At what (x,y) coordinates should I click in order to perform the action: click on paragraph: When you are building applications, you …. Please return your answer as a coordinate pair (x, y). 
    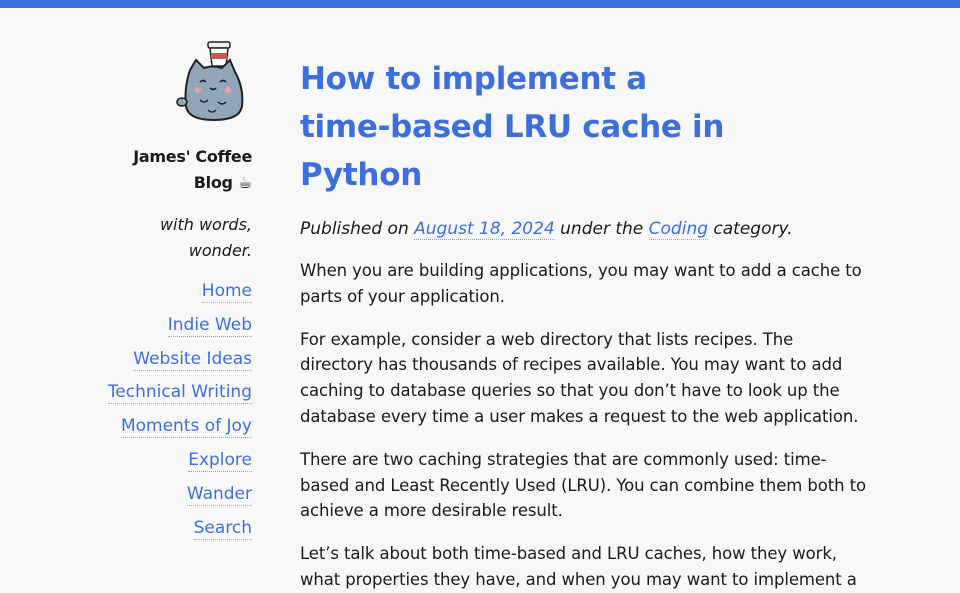
    Looking at the image, I should click on (581, 283).